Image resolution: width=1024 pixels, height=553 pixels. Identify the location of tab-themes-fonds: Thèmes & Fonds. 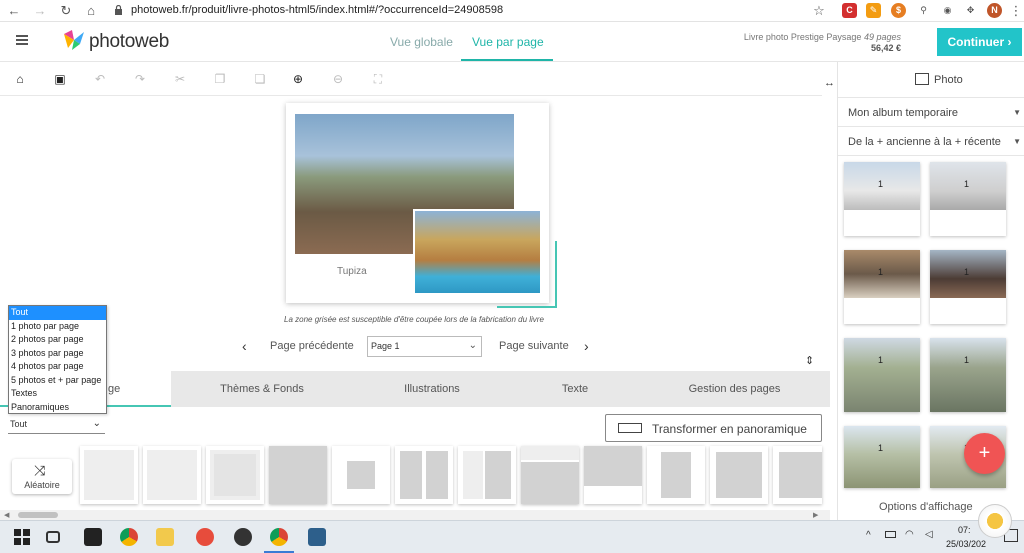
(262, 389).